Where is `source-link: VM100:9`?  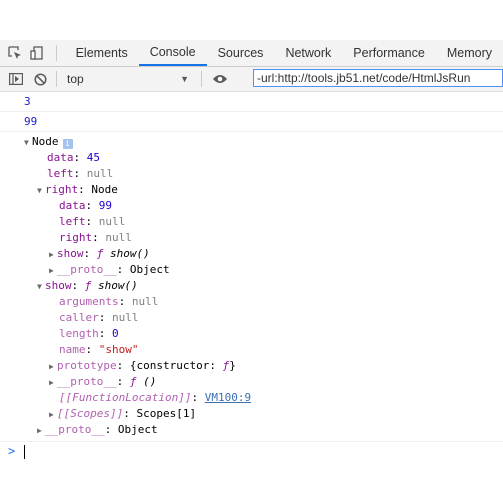 source-link: VM100:9 is located at coordinates (228, 397).